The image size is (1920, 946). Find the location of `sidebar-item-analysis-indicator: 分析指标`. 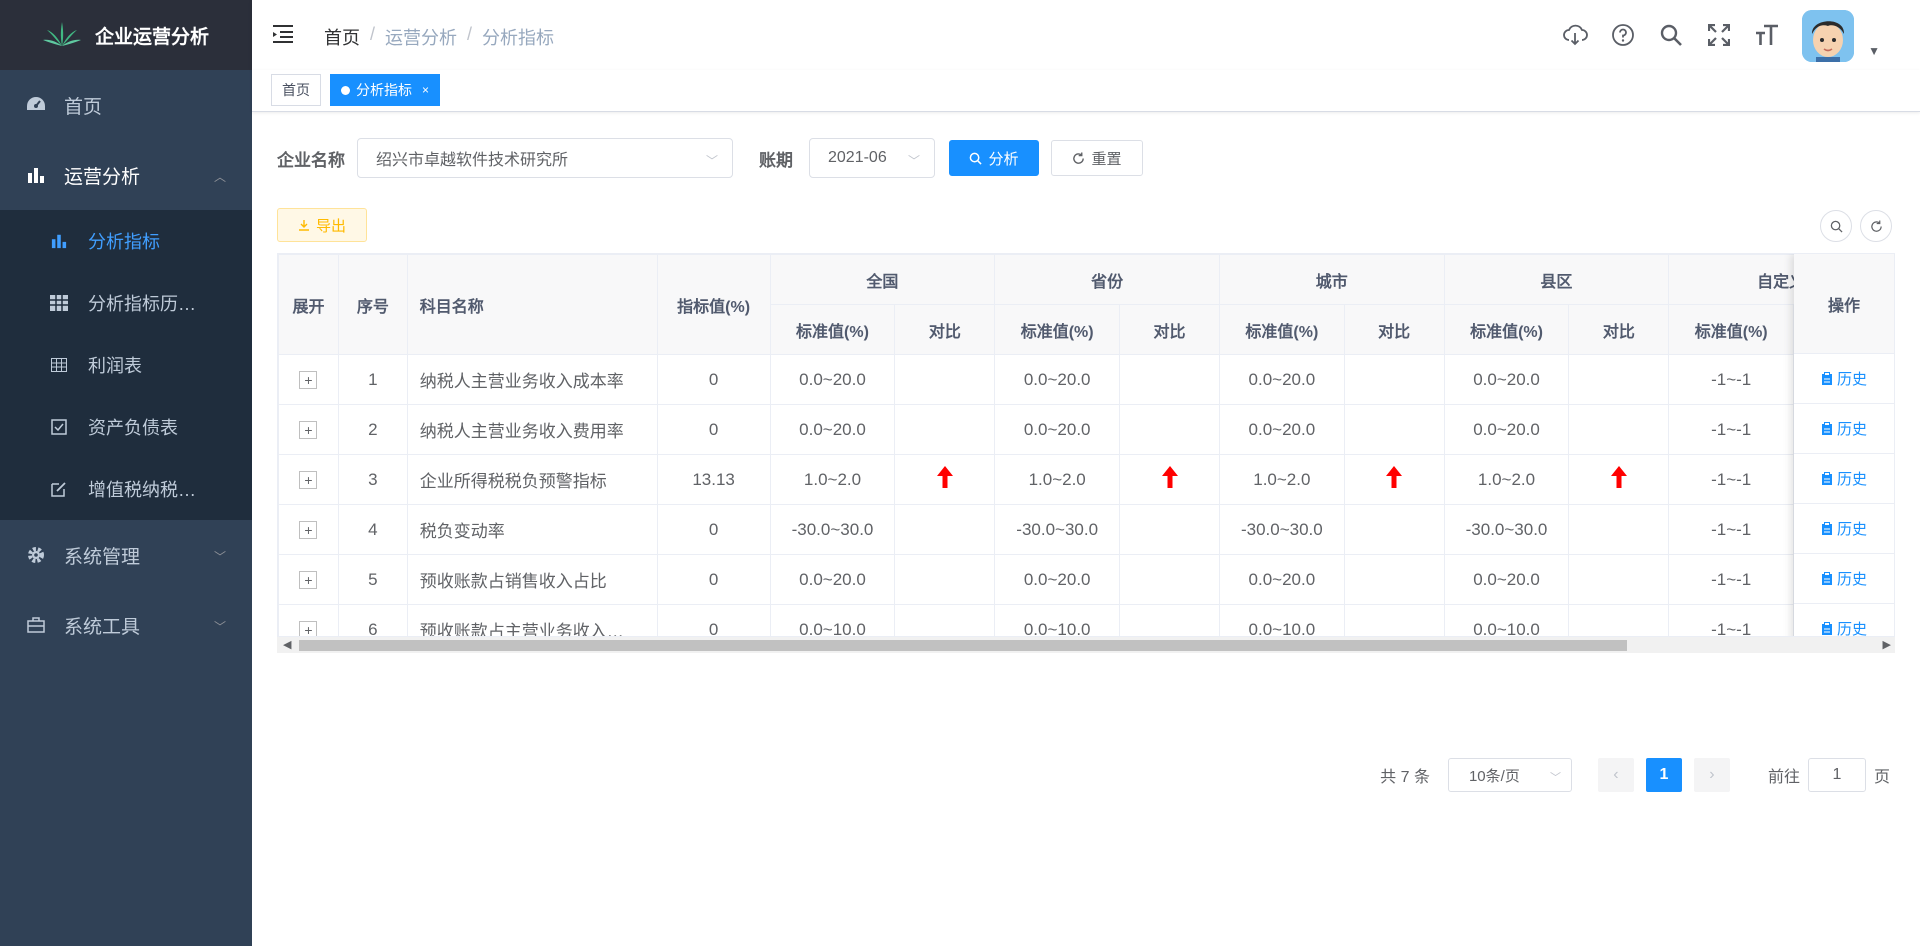

sidebar-item-analysis-indicator: 分析指标 is located at coordinates (126, 241).